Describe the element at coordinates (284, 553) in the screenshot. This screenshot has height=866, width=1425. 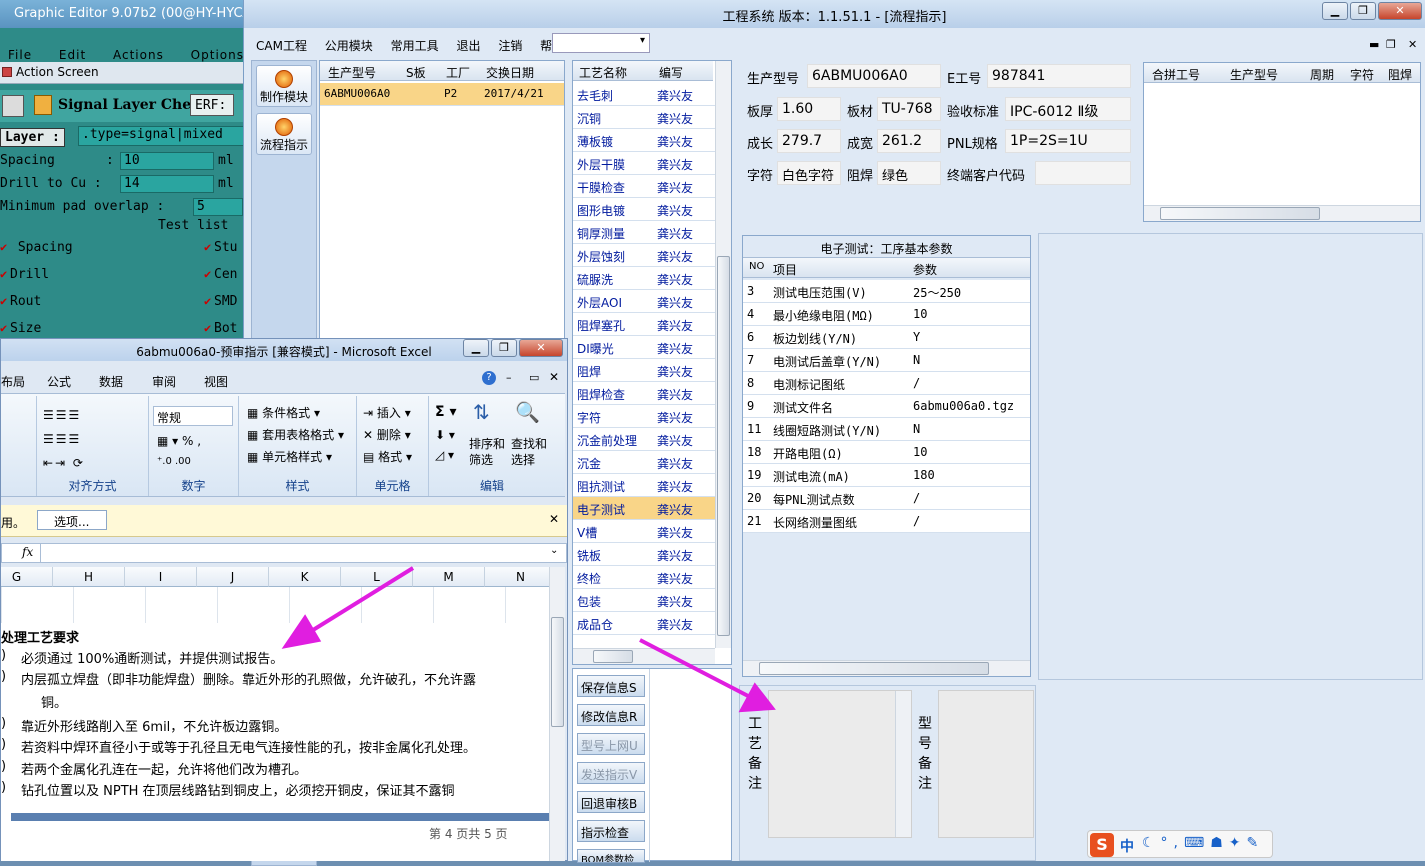
I see `formula-bar: fx ⌄` at that location.